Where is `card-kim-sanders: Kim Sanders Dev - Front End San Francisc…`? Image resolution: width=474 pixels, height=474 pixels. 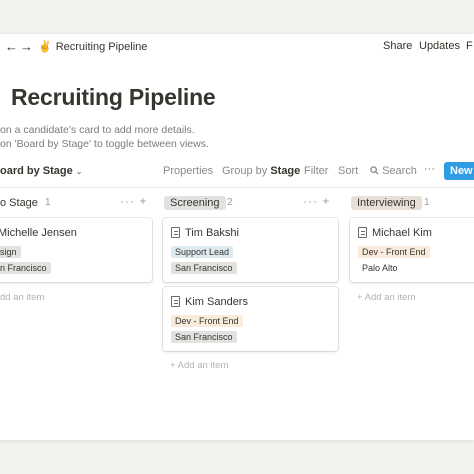 card-kim-sanders: Kim Sanders Dev - Front End San Francisc… is located at coordinates (250, 319).